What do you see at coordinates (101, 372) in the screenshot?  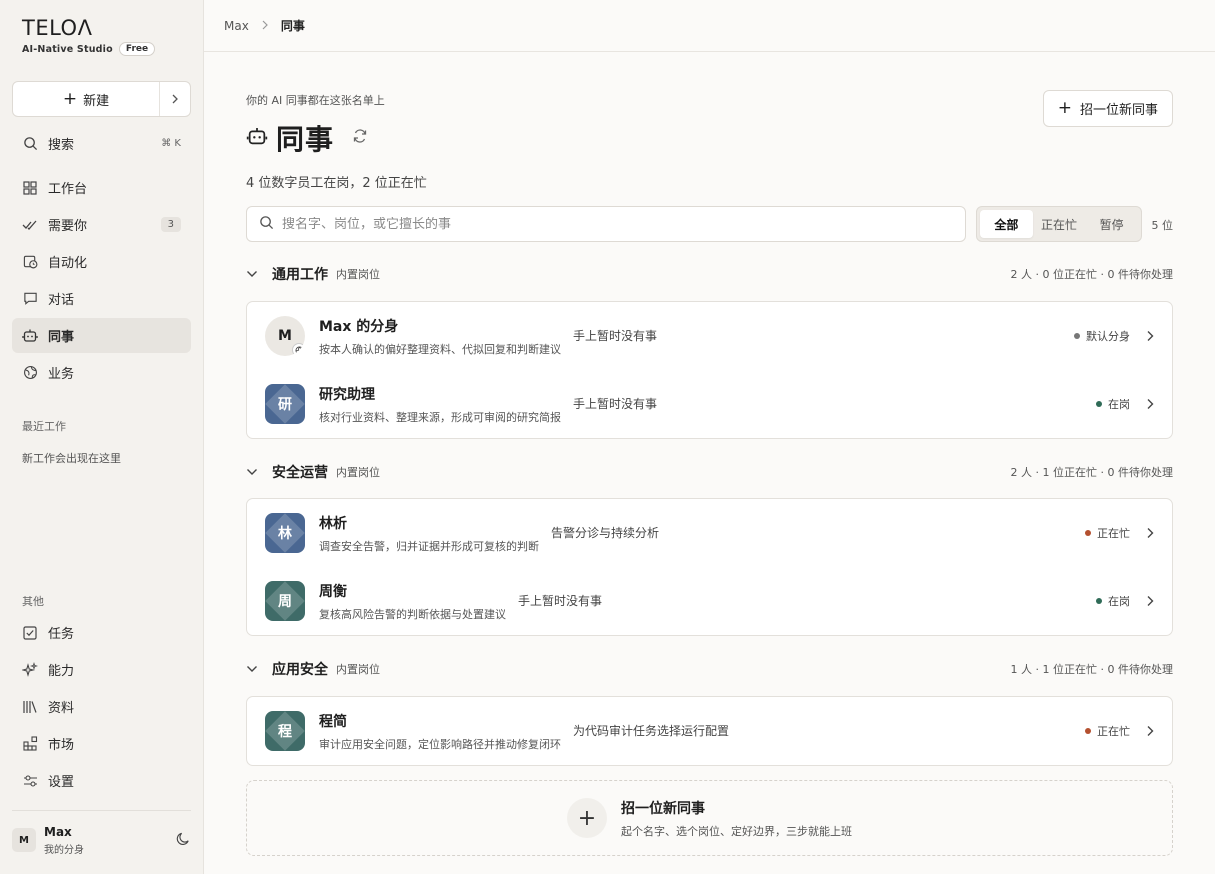 I see `sidebar-item-business: 业务` at bounding box center [101, 372].